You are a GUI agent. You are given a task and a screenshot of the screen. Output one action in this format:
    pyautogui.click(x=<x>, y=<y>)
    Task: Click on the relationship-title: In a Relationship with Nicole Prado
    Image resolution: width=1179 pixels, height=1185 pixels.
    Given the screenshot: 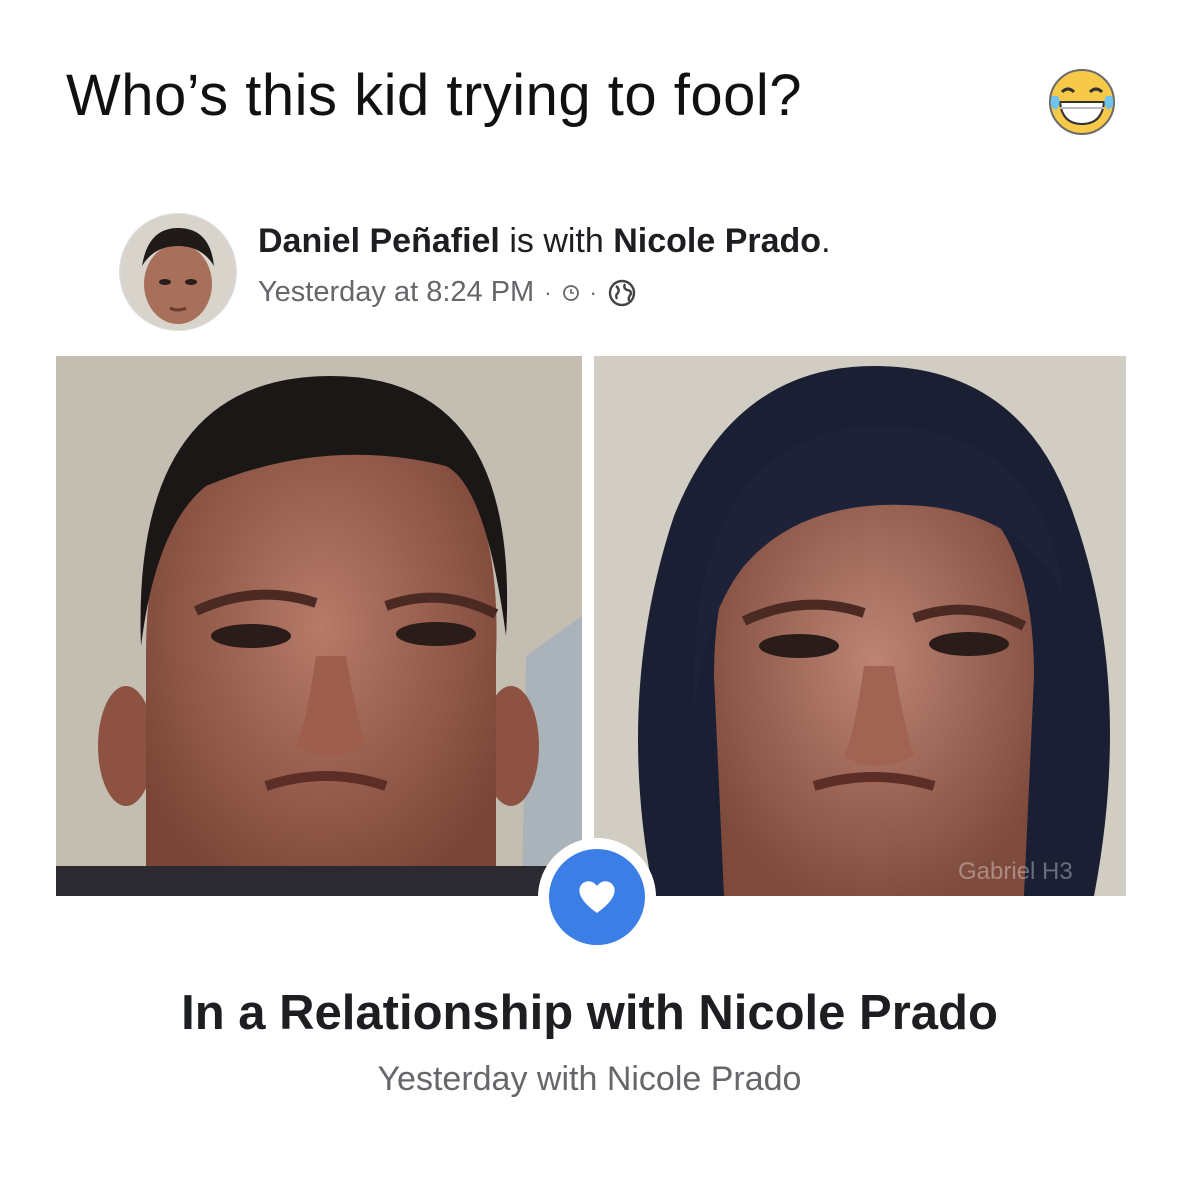 What is the action you would take?
    pyautogui.click(x=589, y=1013)
    